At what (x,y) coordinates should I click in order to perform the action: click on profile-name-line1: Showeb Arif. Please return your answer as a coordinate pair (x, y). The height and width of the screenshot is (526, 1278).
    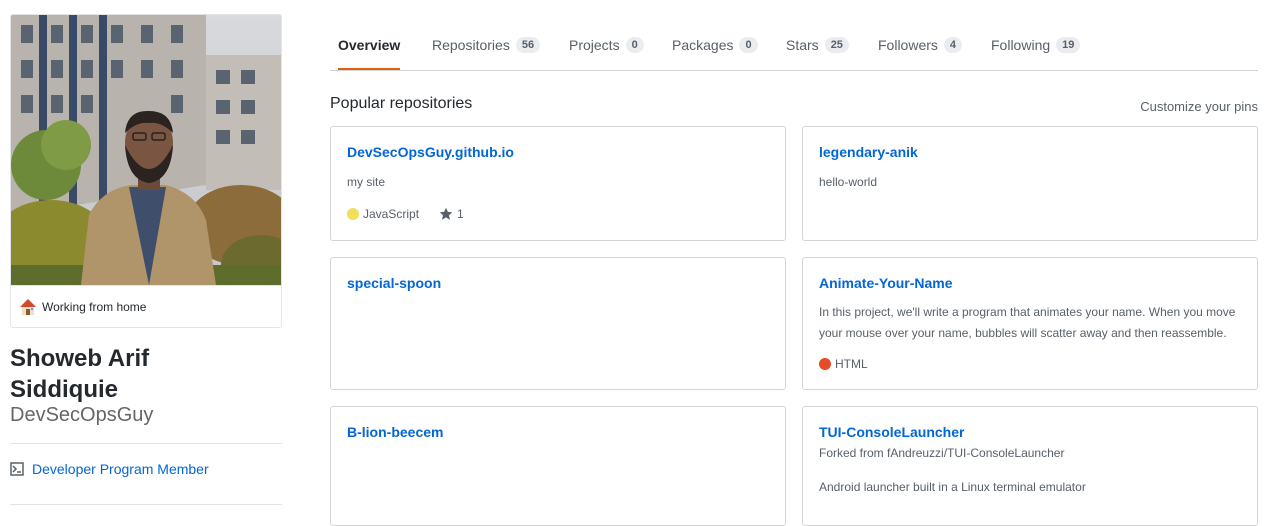
    Looking at the image, I should click on (80, 358).